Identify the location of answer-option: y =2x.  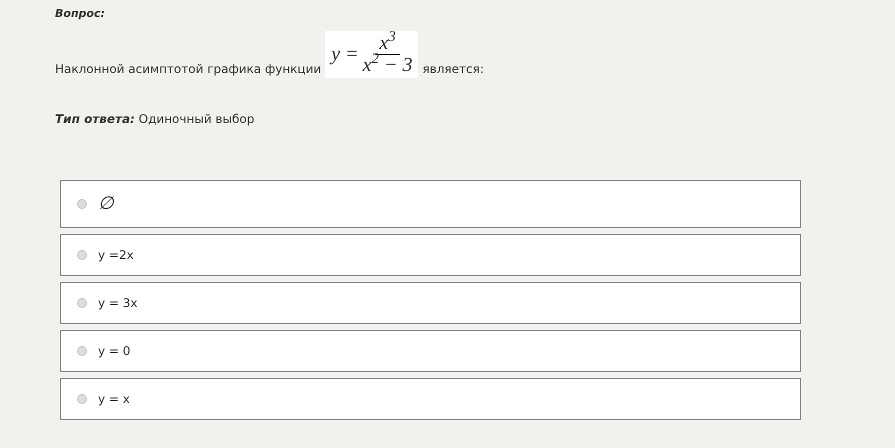
(430, 255).